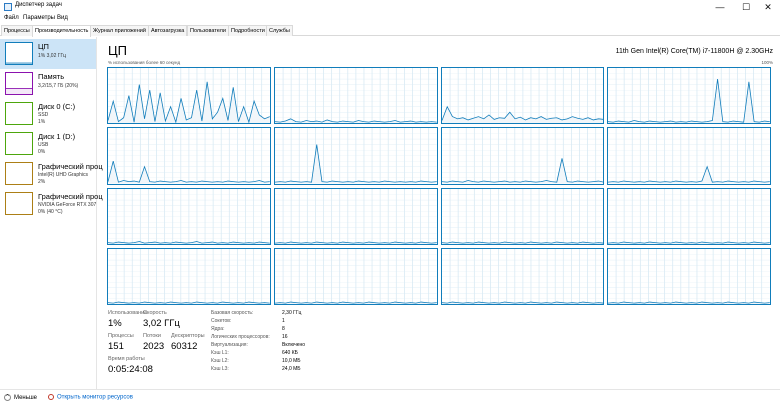 This screenshot has height=406, width=780. What do you see at coordinates (279, 30) in the screenshot?
I see `tab-services: Службы` at bounding box center [279, 30].